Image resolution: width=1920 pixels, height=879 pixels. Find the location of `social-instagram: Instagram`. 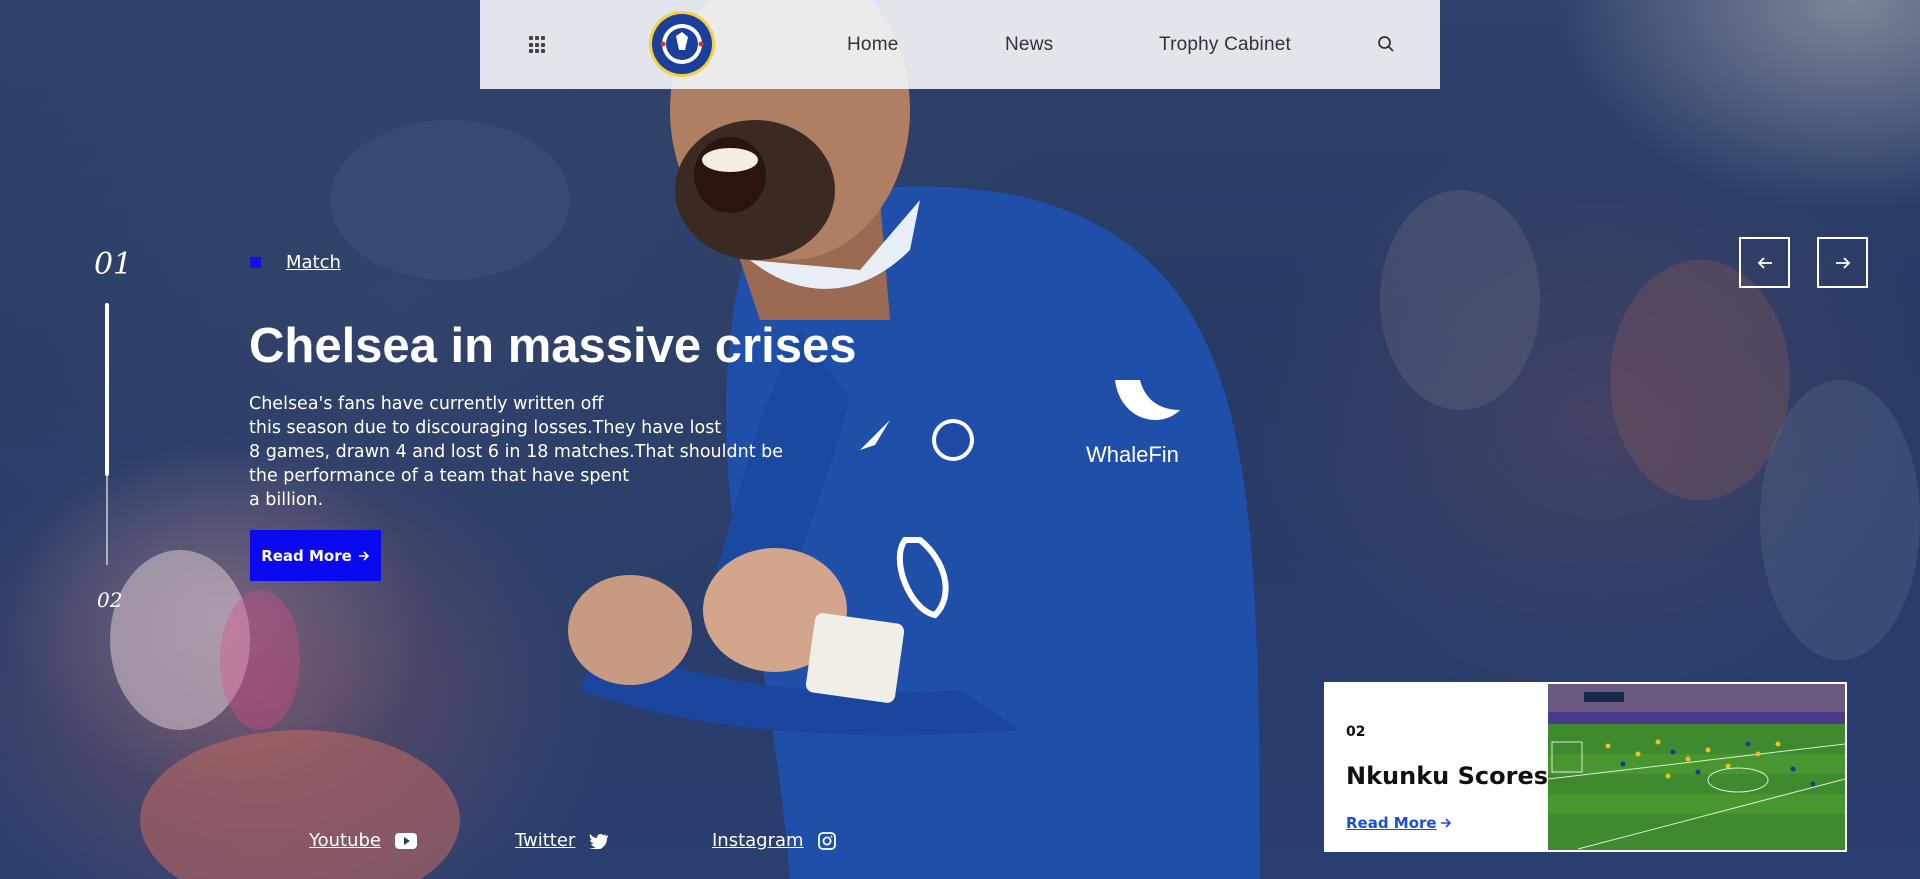

social-instagram: Instagram is located at coordinates (774, 840).